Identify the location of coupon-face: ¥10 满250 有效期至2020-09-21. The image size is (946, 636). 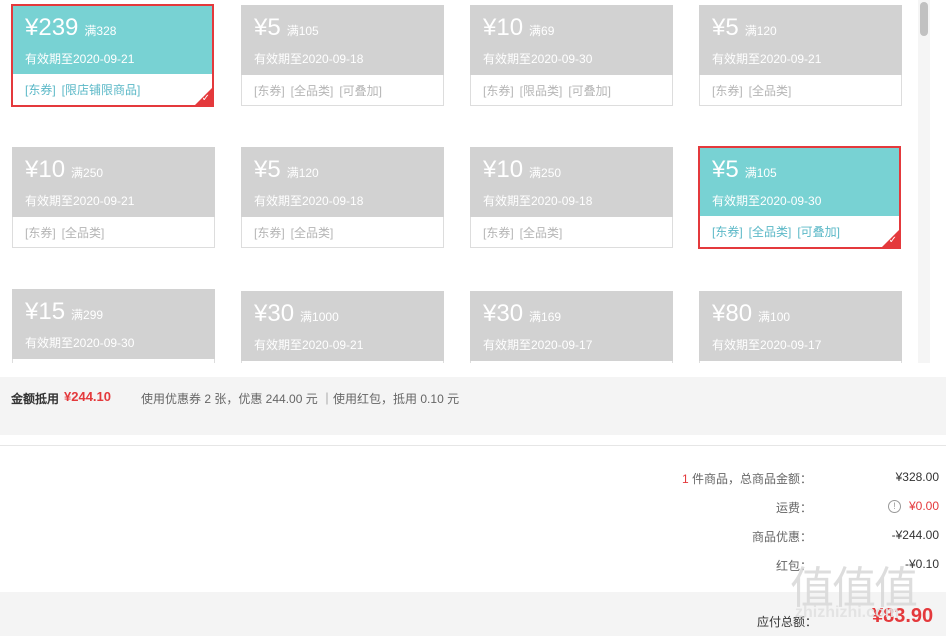
(113, 182).